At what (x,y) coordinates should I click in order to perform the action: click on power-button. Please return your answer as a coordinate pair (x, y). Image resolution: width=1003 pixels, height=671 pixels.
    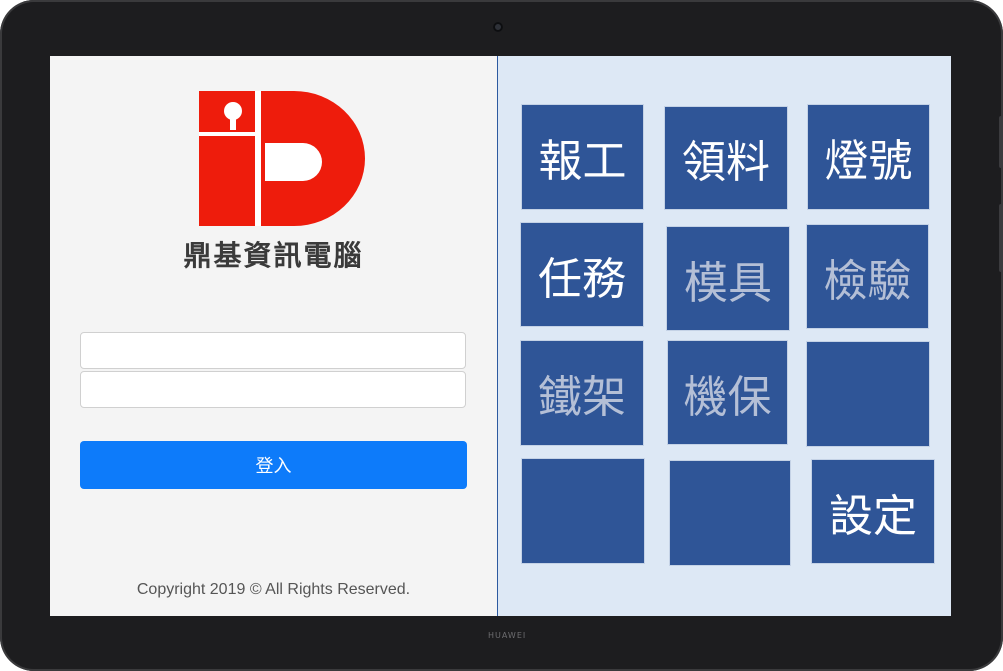
    Looking at the image, I should click on (1001, 238).